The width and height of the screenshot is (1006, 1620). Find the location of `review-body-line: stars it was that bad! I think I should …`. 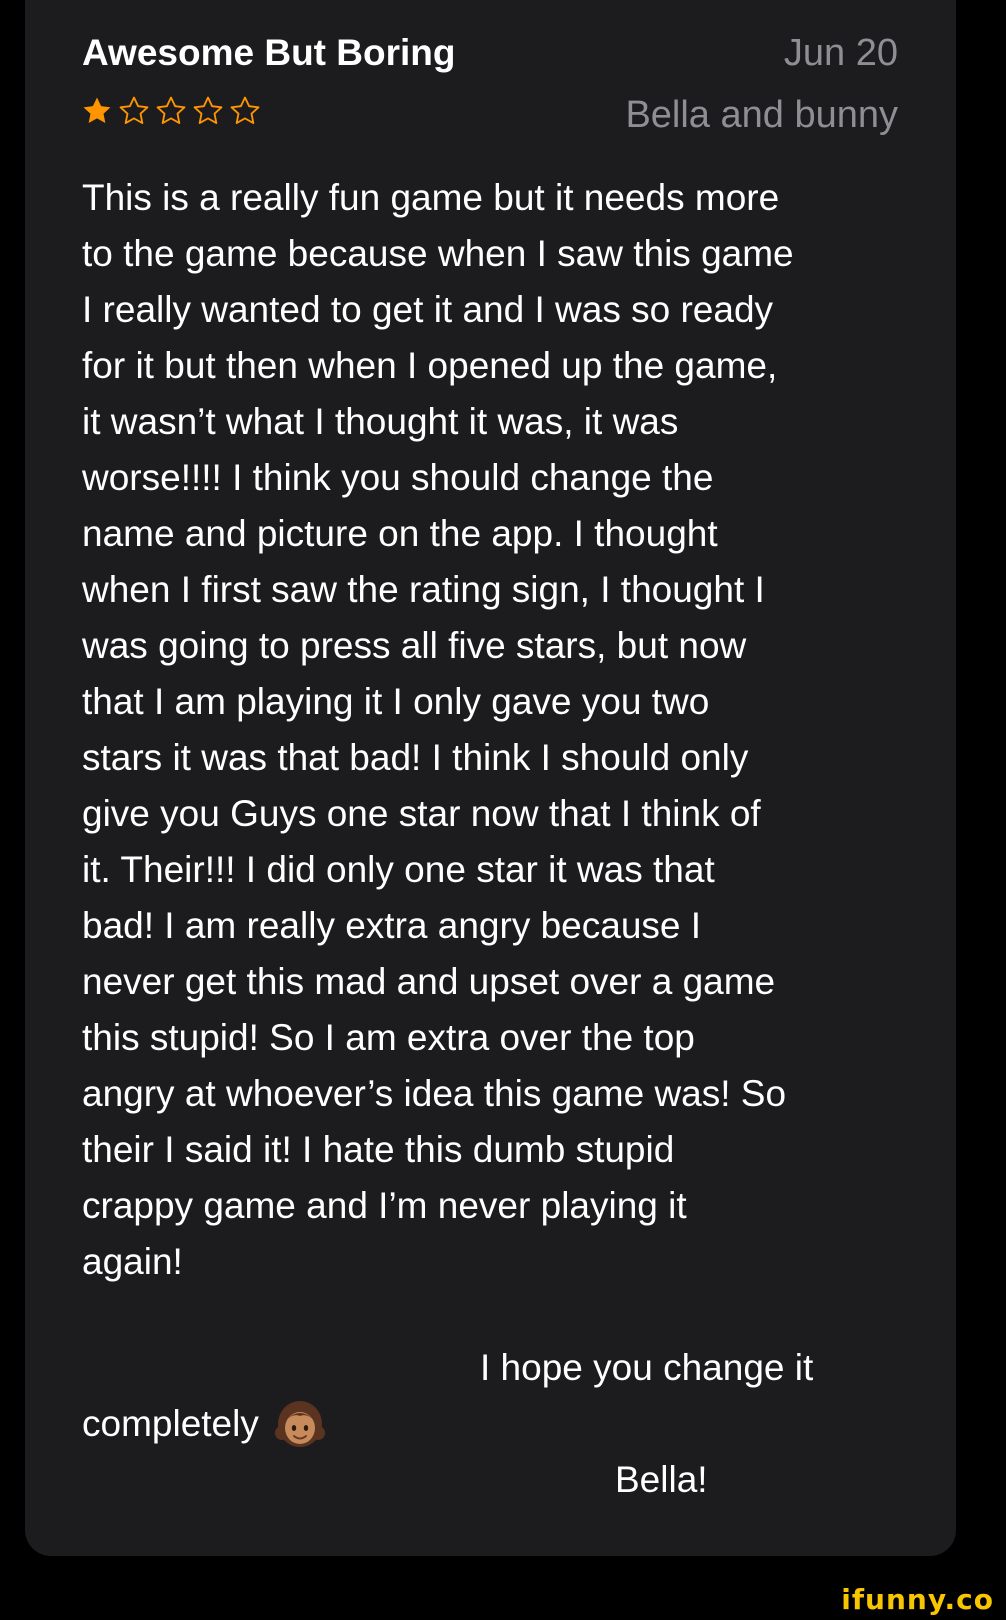

review-body-line: stars it was that bad! I think I should … is located at coordinates (415, 757).